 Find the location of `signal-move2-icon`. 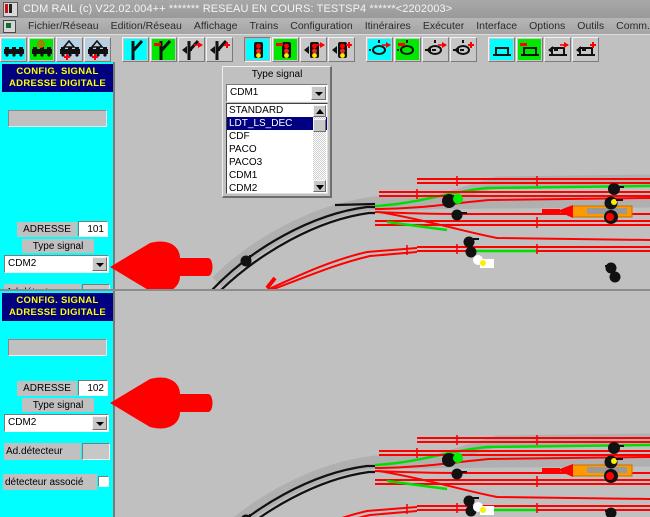

signal-move2-icon is located at coordinates (341, 49).